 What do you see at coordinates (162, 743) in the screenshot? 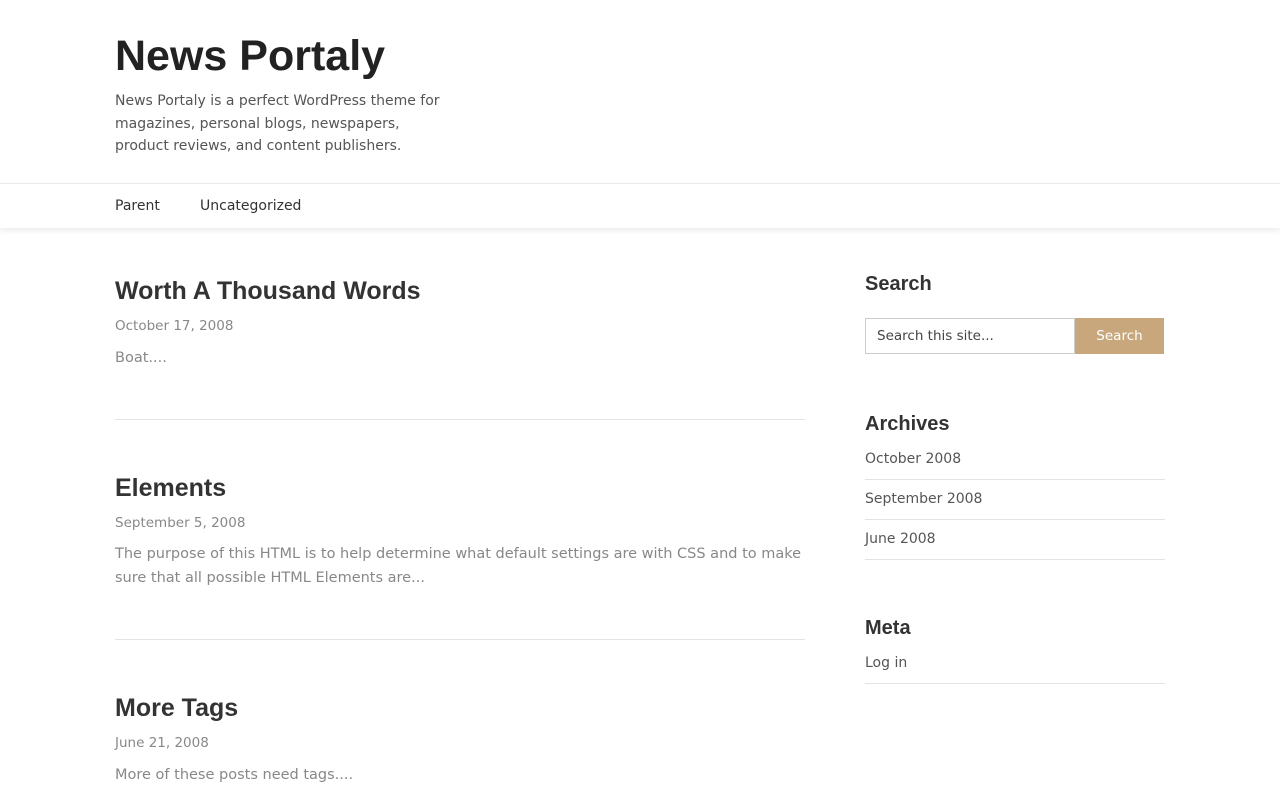
I see `post-date: June 21, 2008` at bounding box center [162, 743].